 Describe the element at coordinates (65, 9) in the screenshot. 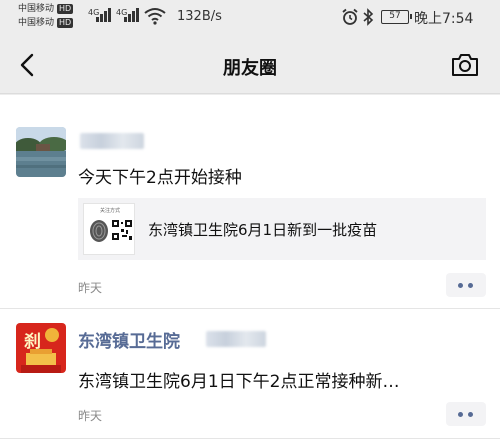

I see `hd-badge-1: HD` at that location.